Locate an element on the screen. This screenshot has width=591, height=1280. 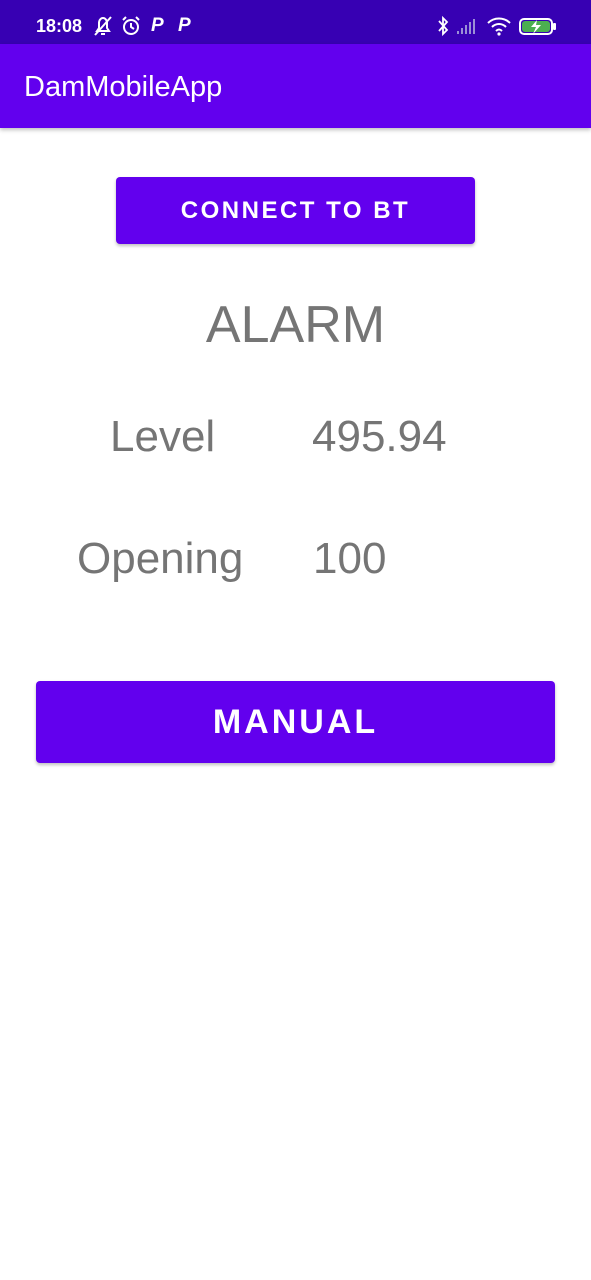
app-bar: DamMobileApp is located at coordinates (295, 86).